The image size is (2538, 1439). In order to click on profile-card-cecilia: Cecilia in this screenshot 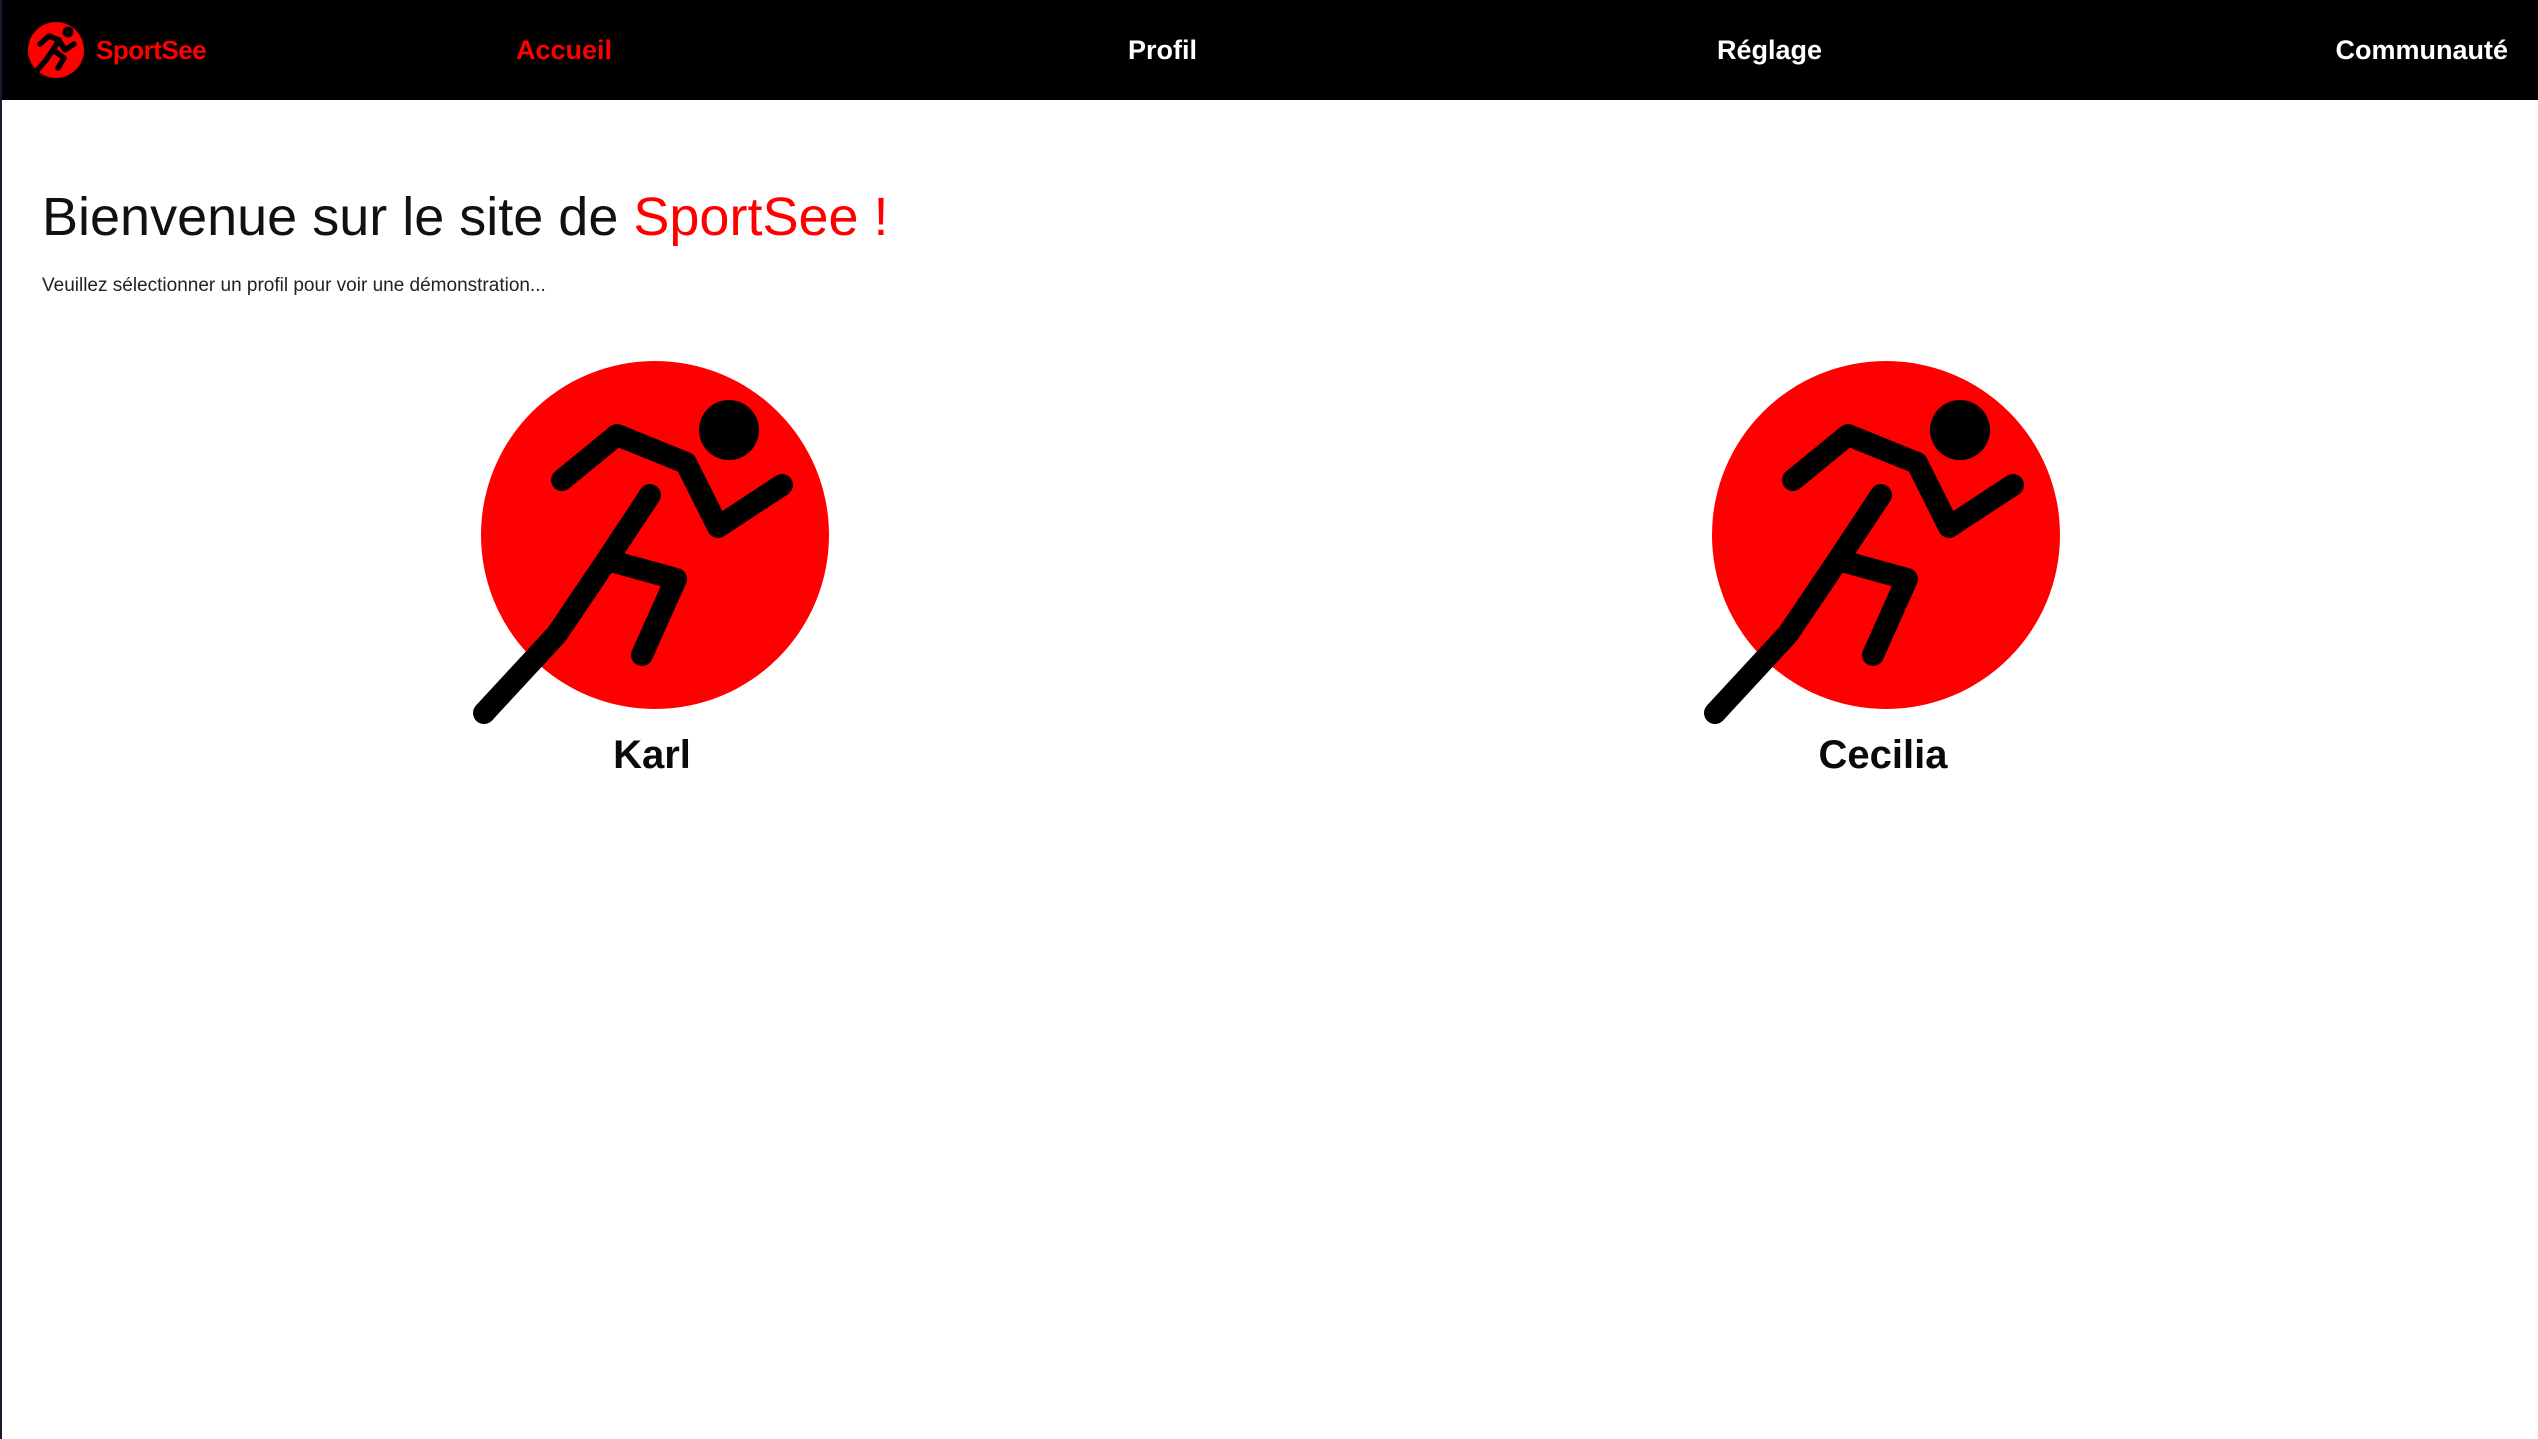, I will do `click(1883, 575)`.